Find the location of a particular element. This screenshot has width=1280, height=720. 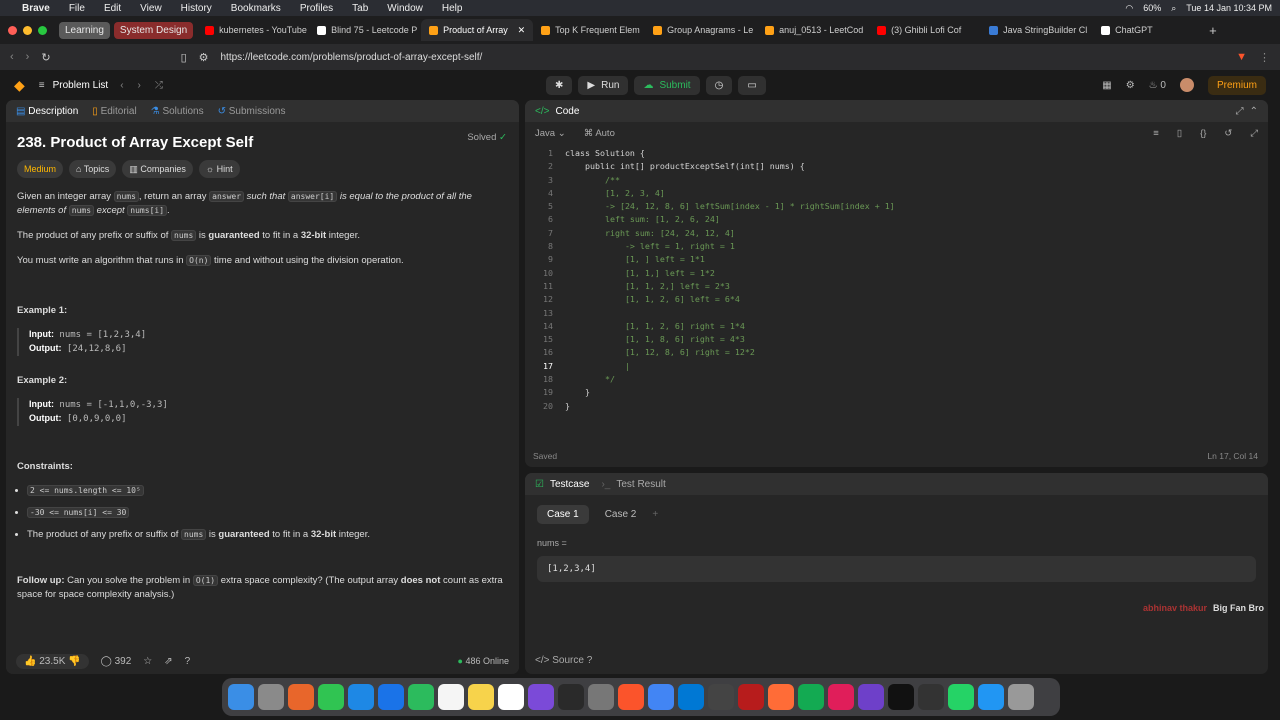

forward-icon: › is located at coordinates (28, 57).